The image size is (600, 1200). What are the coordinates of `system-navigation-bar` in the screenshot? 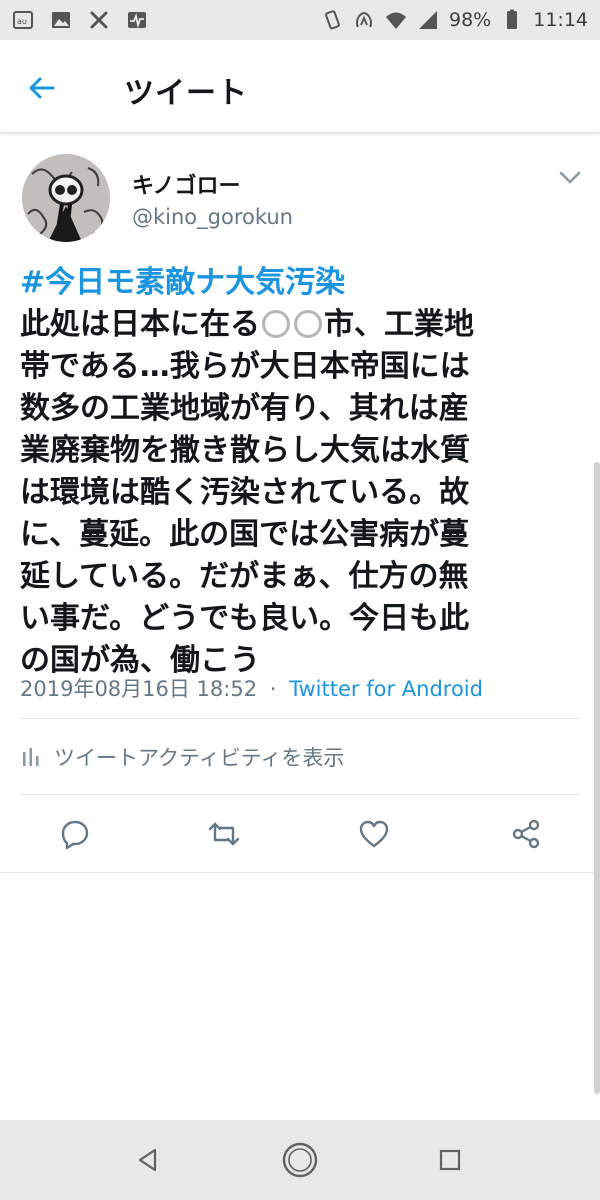 It's located at (300, 1160).